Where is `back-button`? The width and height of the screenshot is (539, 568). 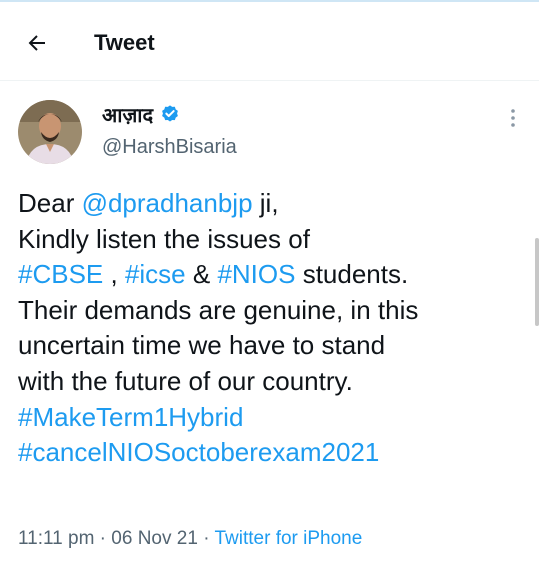
back-button is located at coordinates (37, 43).